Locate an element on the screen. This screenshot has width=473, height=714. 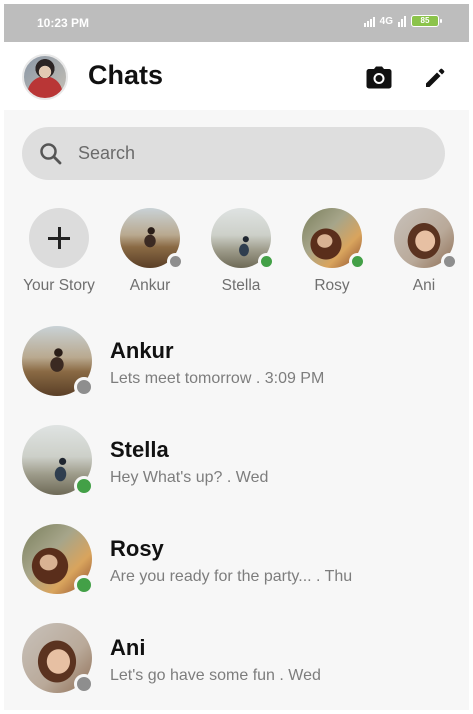
chat-row-ankur: Ankur Lets meet tomorrow . 3:09 PM is located at coordinates (236, 372).